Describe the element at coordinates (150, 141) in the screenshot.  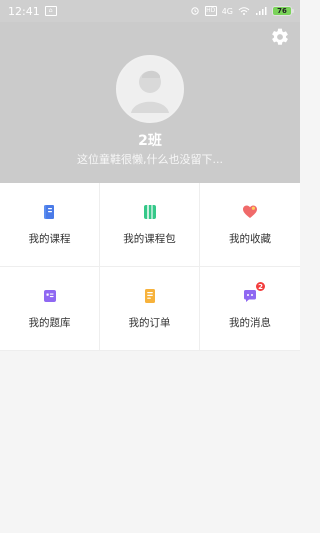
I see `profile-name: 2班` at that location.